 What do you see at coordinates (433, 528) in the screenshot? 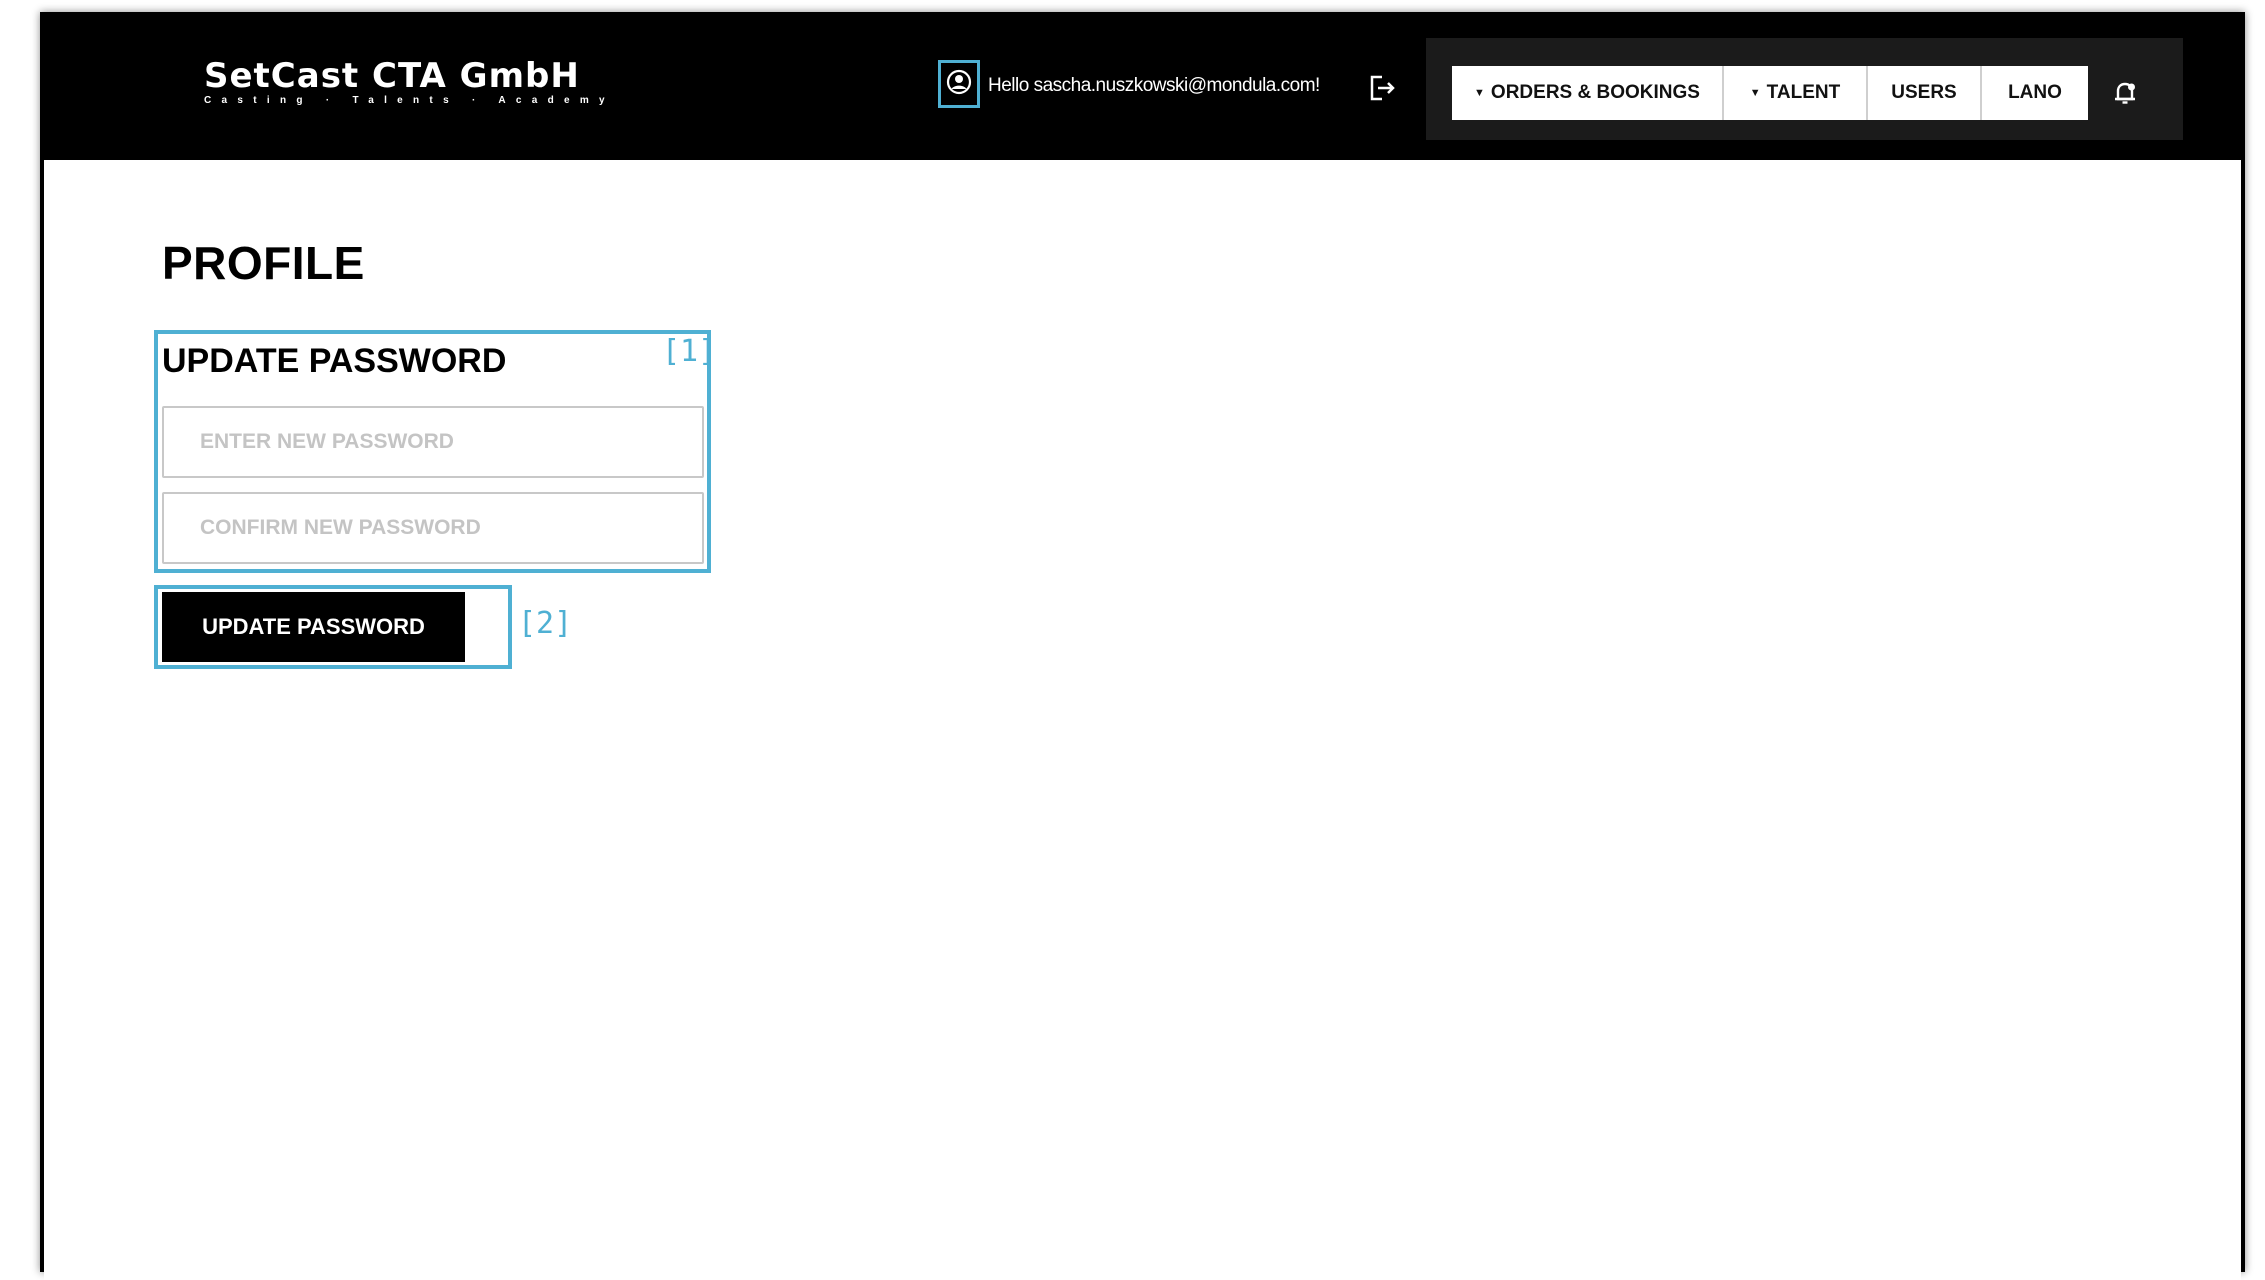
I see `confirm-password-input` at bounding box center [433, 528].